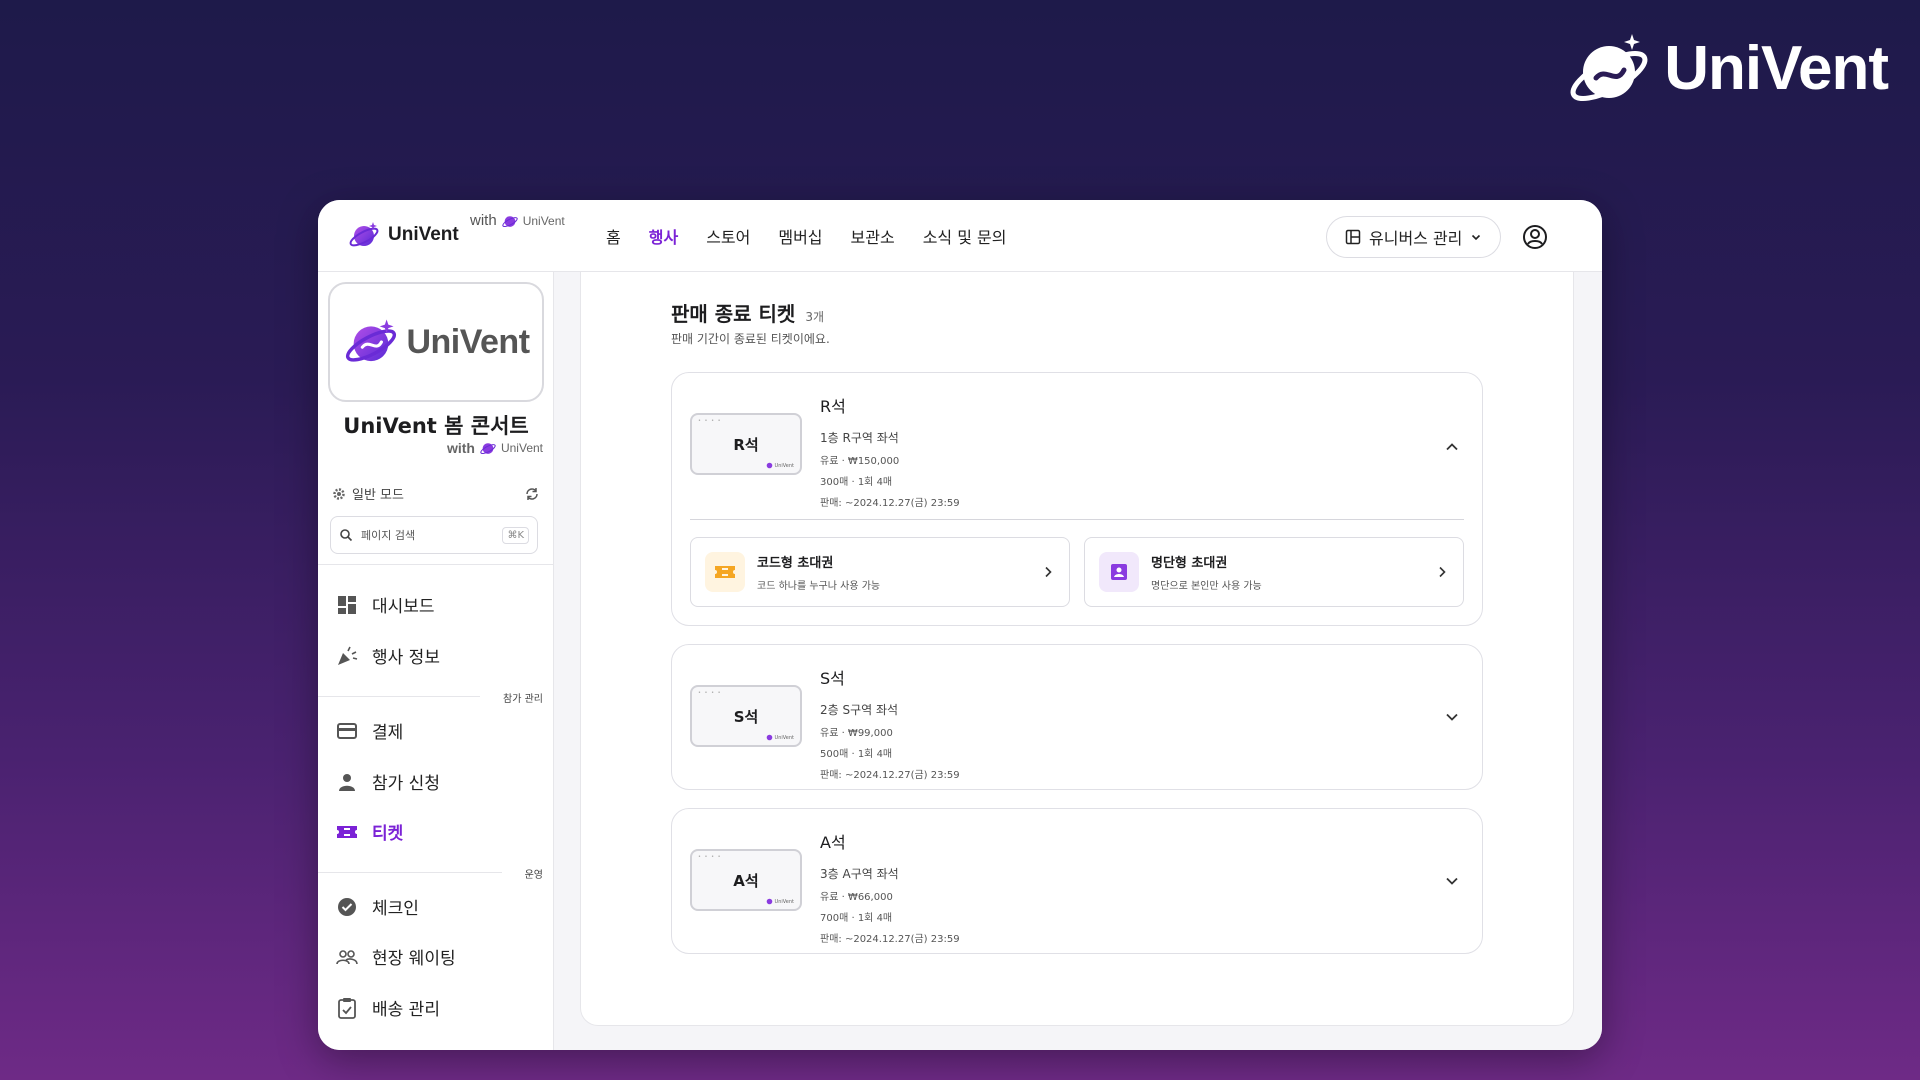 Image resolution: width=1920 pixels, height=1080 pixels. Describe the element at coordinates (1274, 572) in the screenshot. I see `list-invite-button: 명단형 초대권 명단으로 본인만 사용 가능` at that location.